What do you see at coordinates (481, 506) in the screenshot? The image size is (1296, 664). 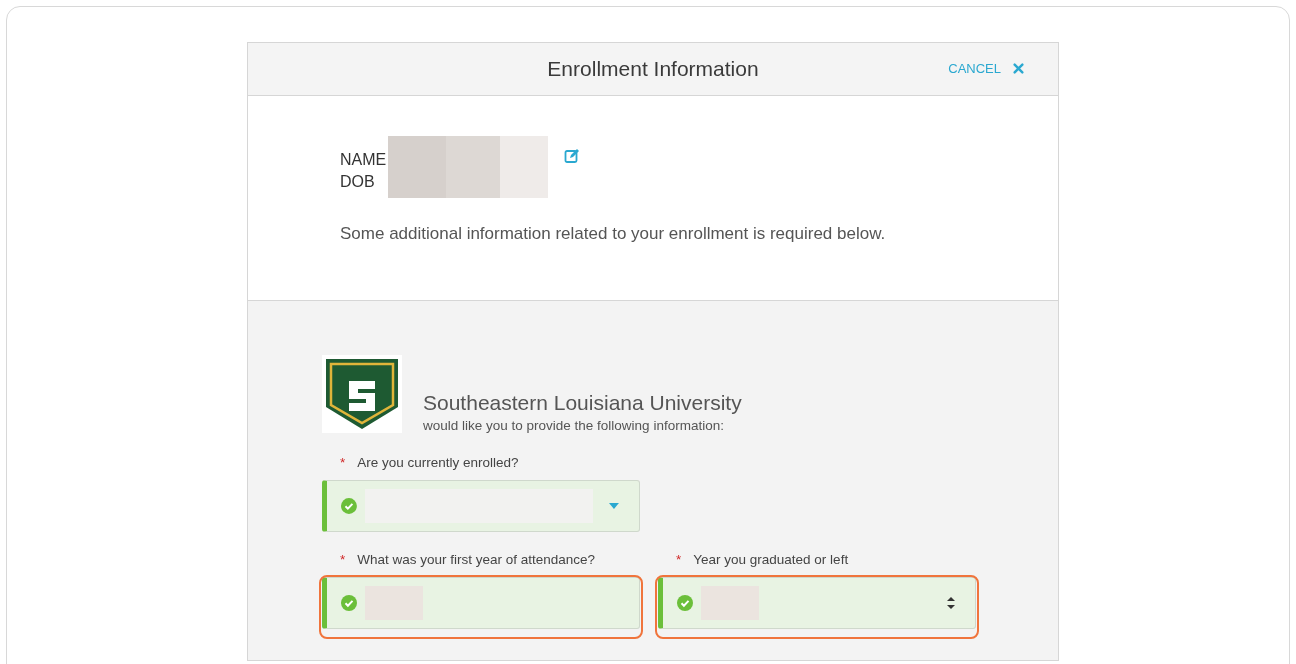 I see `select-field` at bounding box center [481, 506].